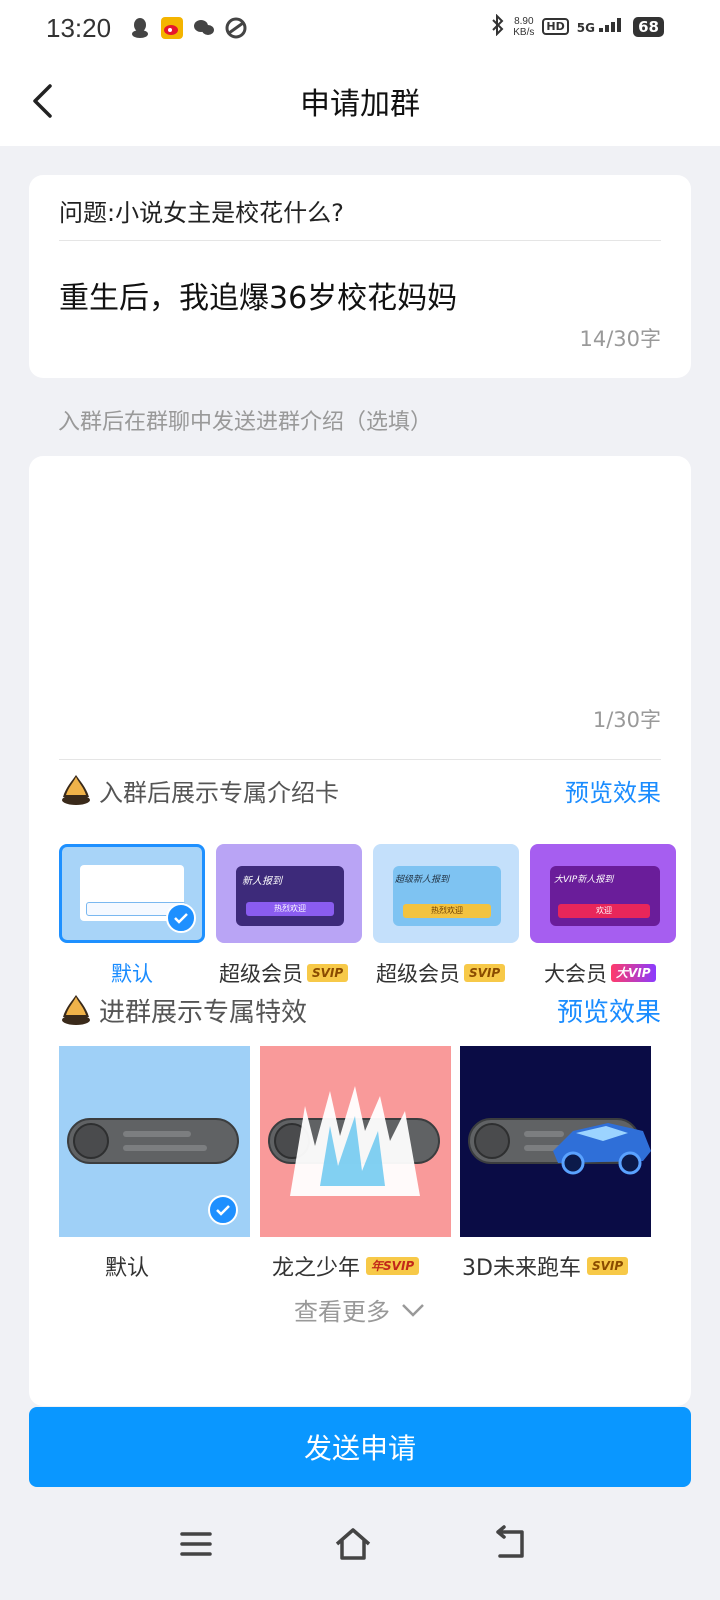  I want to click on card-banner-text: 新人报到, so click(262, 881).